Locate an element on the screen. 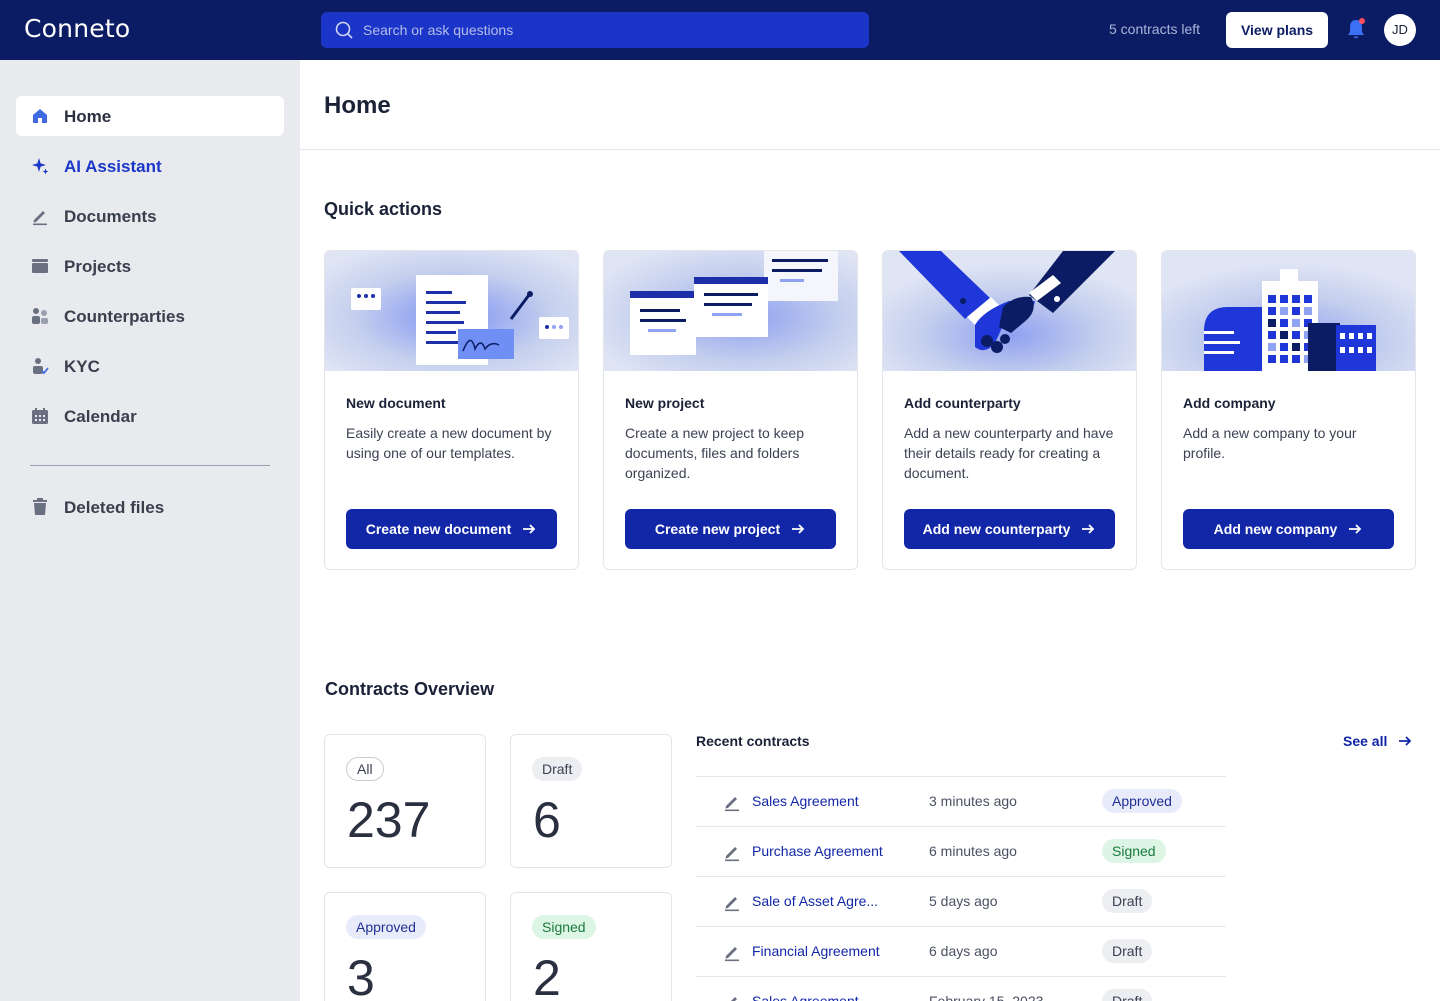  sidebar-item-calendar: Calendar is located at coordinates (150, 416).